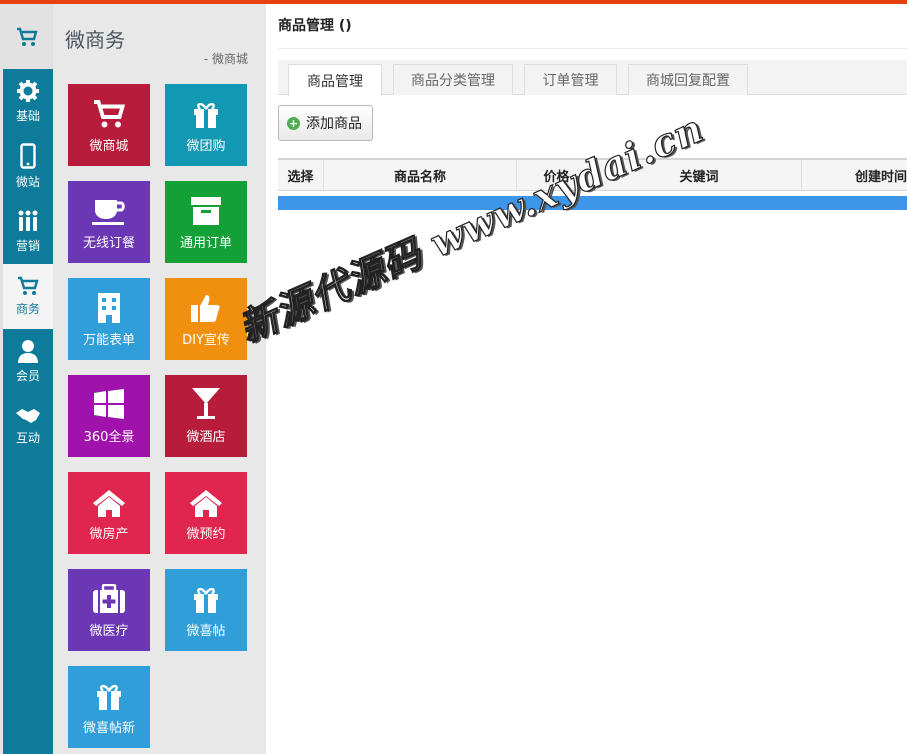 The height and width of the screenshot is (754, 907). I want to click on cup-icon, so click(108, 212).